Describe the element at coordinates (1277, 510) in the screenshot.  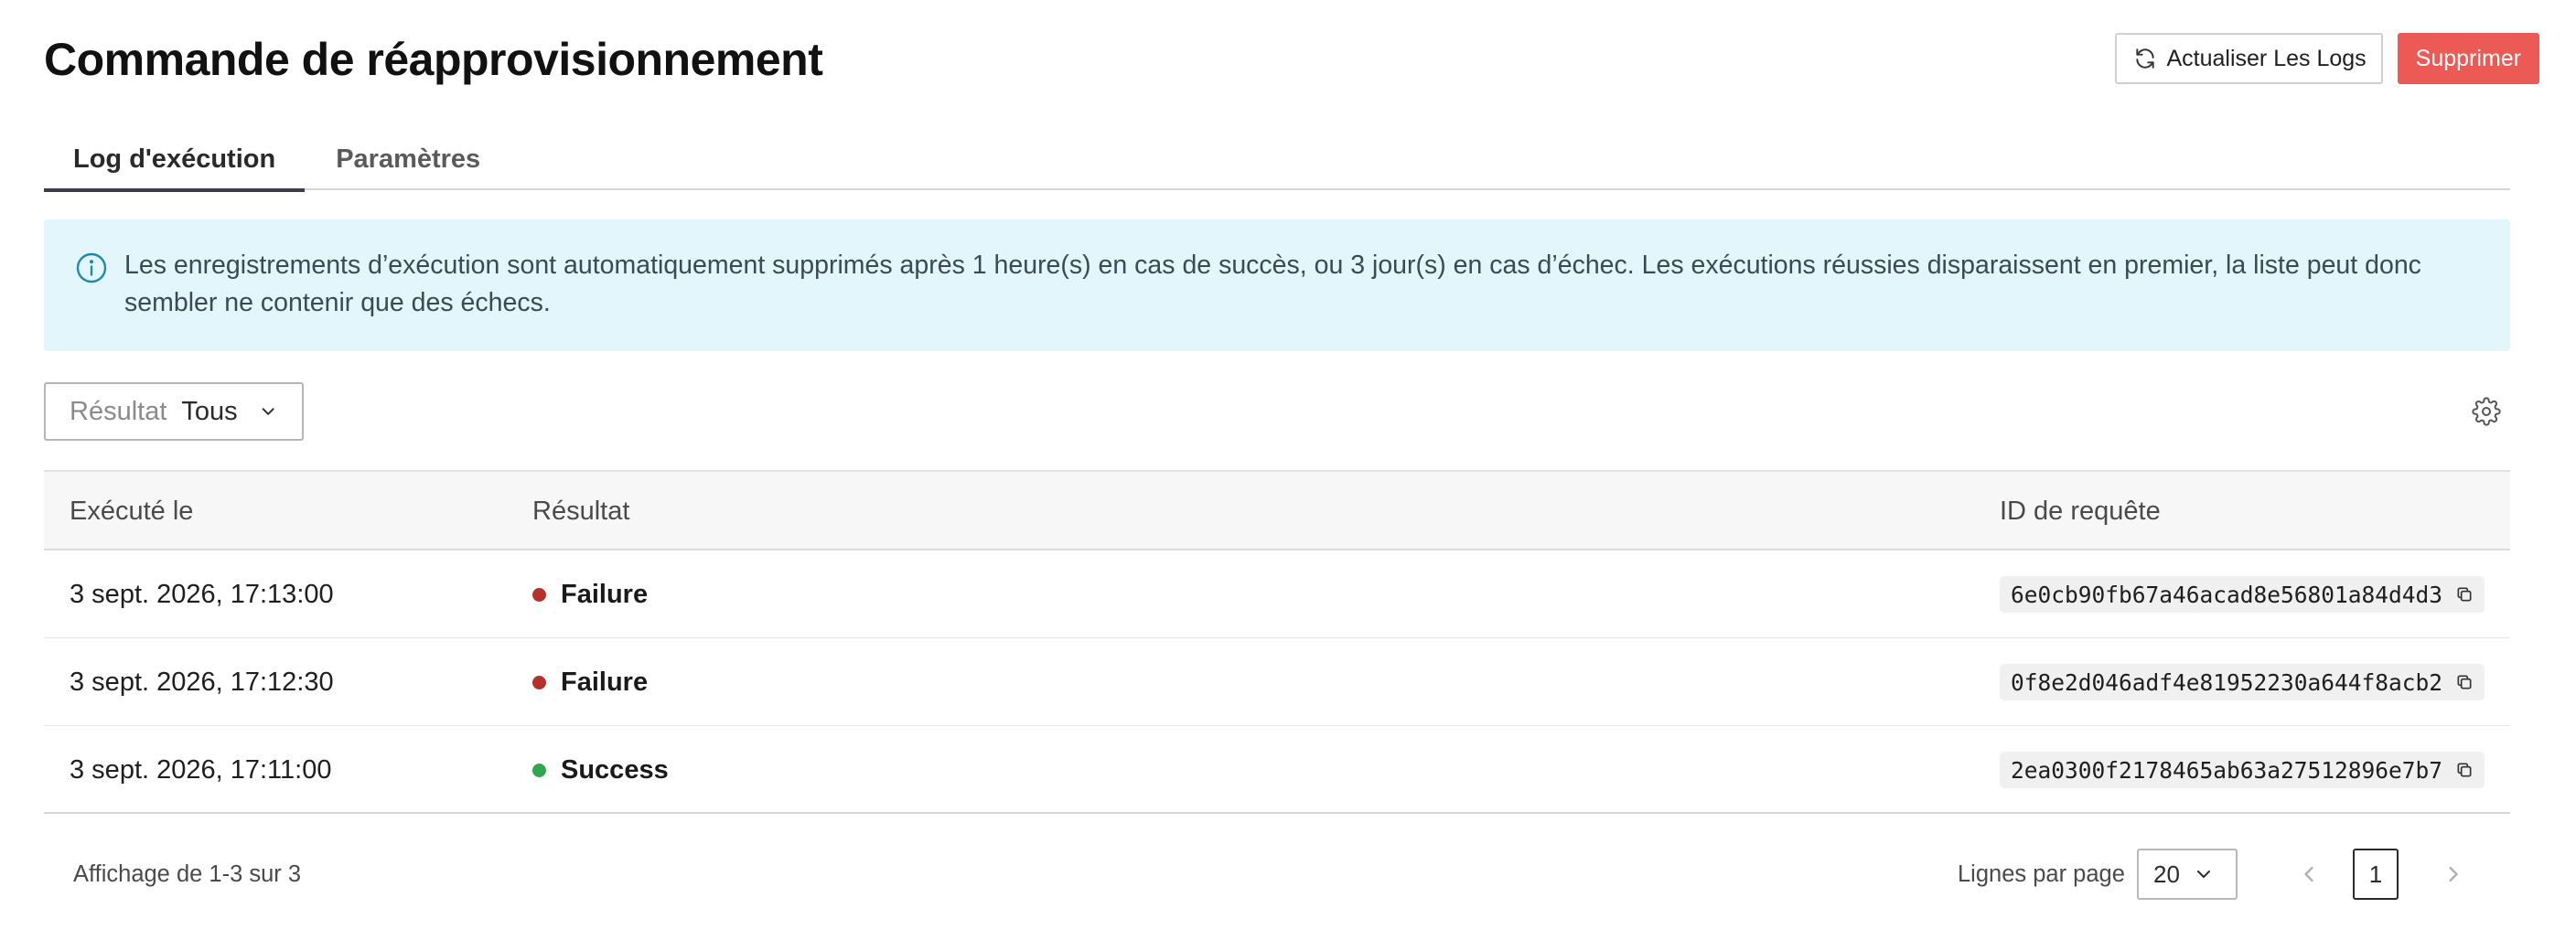
I see `table-header: Exécuté le Résultat ID de requête` at that location.